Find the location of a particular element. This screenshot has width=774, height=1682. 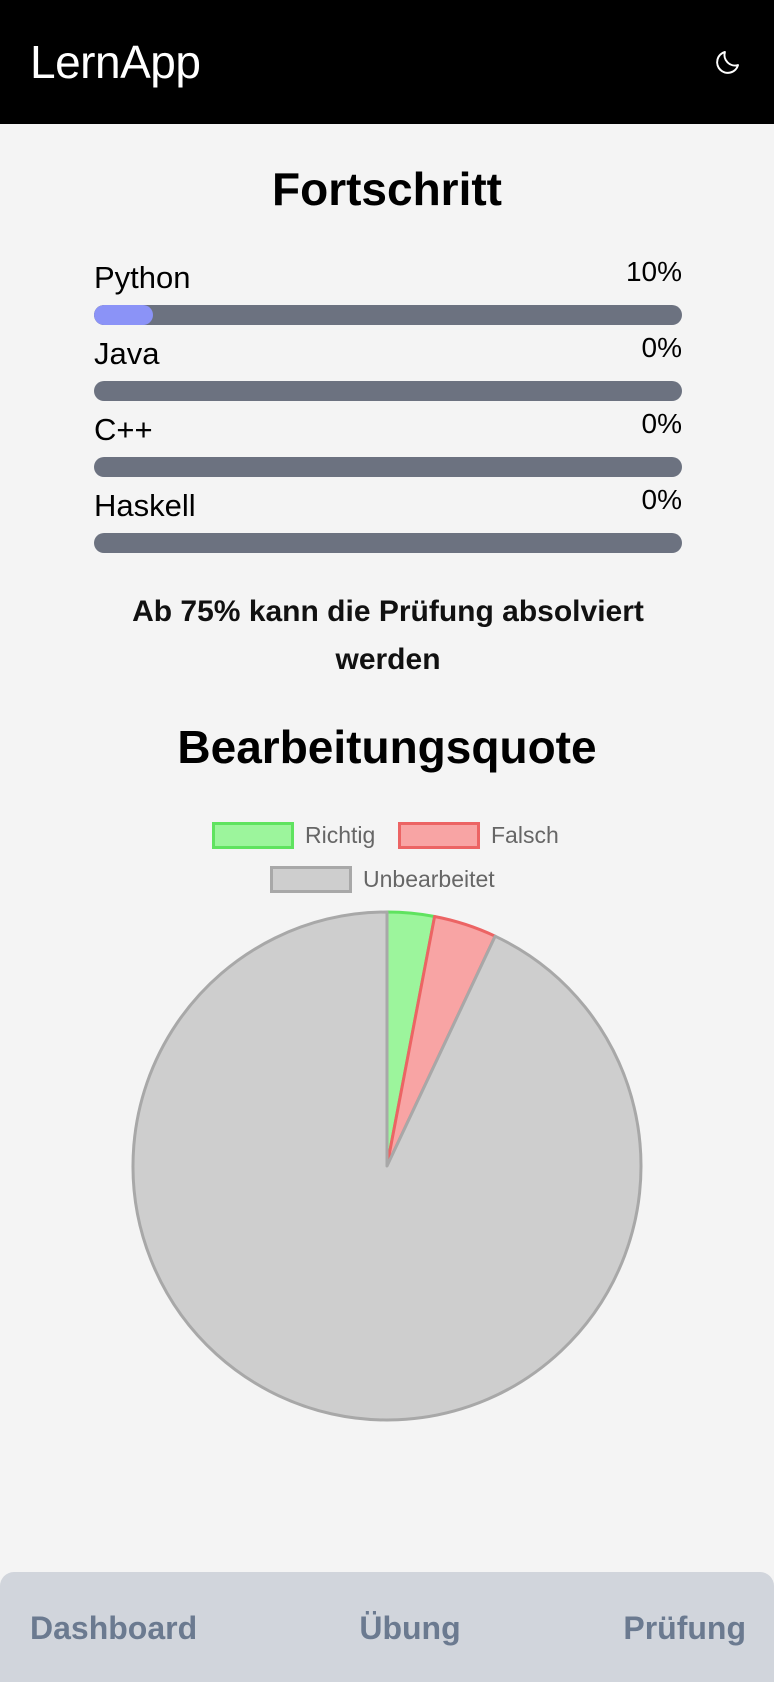

course-name: Java is located at coordinates (127, 353).